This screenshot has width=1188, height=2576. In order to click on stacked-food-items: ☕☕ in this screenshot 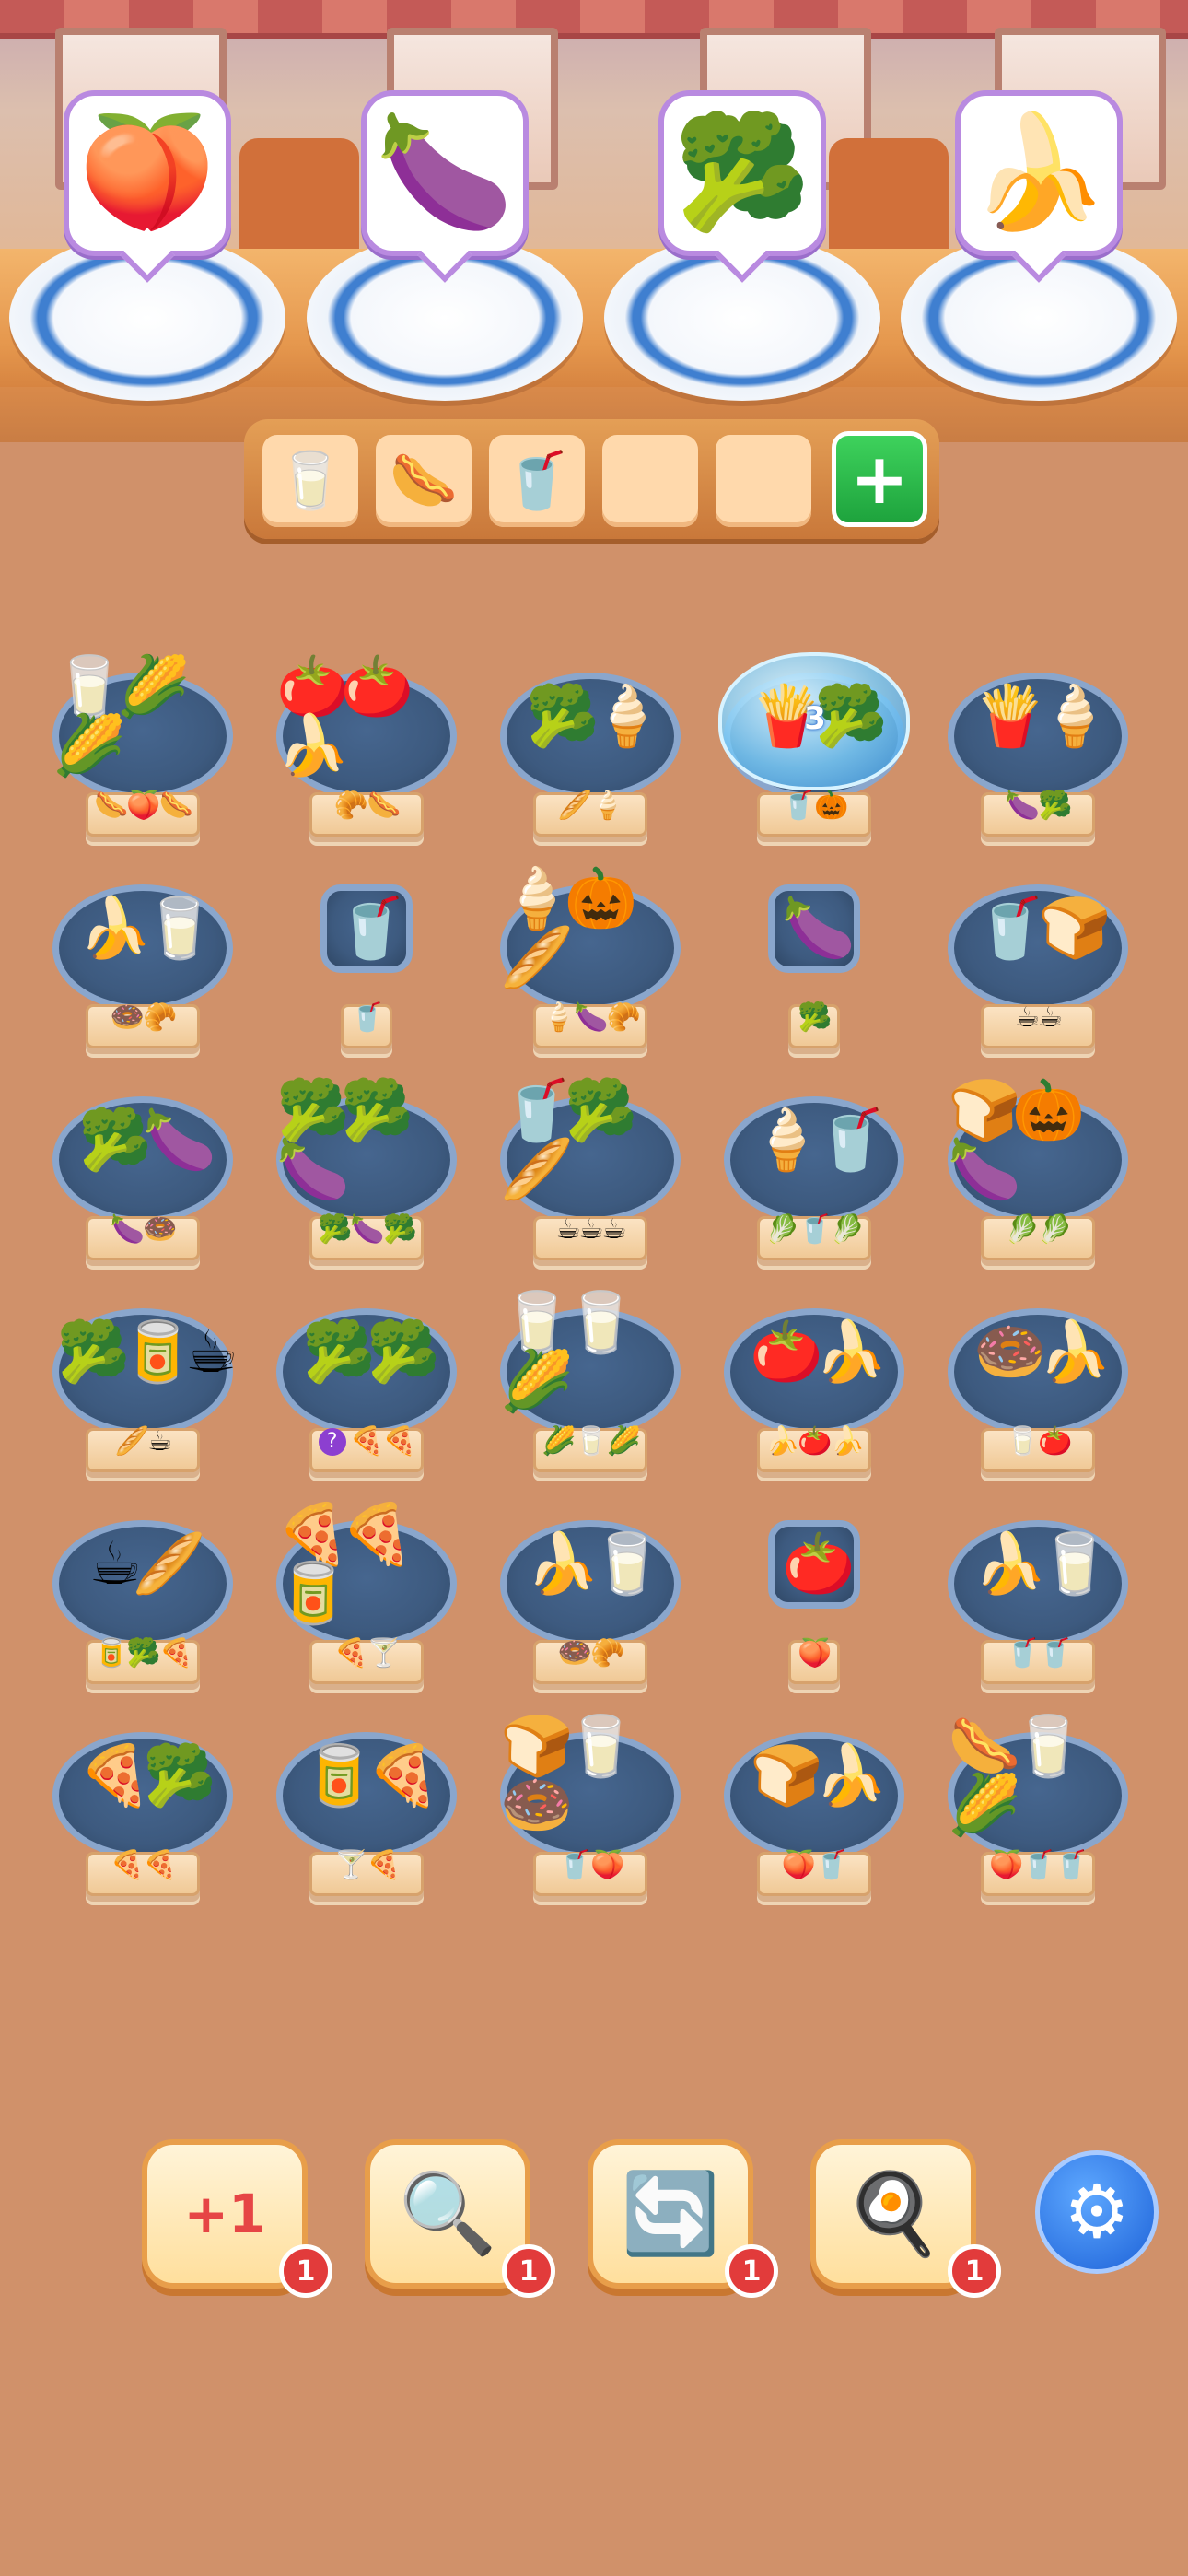, I will do `click(1039, 1018)`.